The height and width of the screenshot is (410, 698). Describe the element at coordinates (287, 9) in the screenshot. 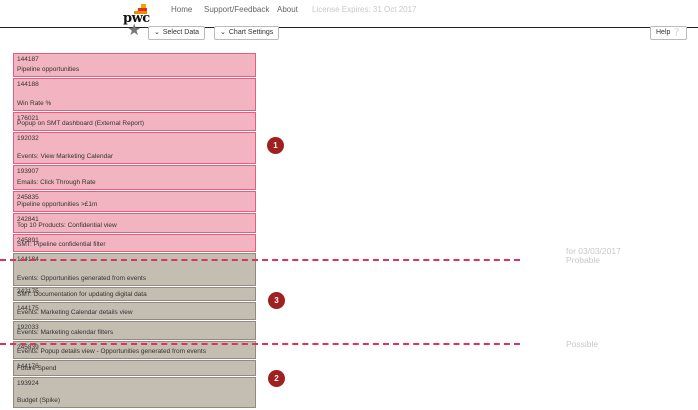

I see `nav-about-link: About` at that location.